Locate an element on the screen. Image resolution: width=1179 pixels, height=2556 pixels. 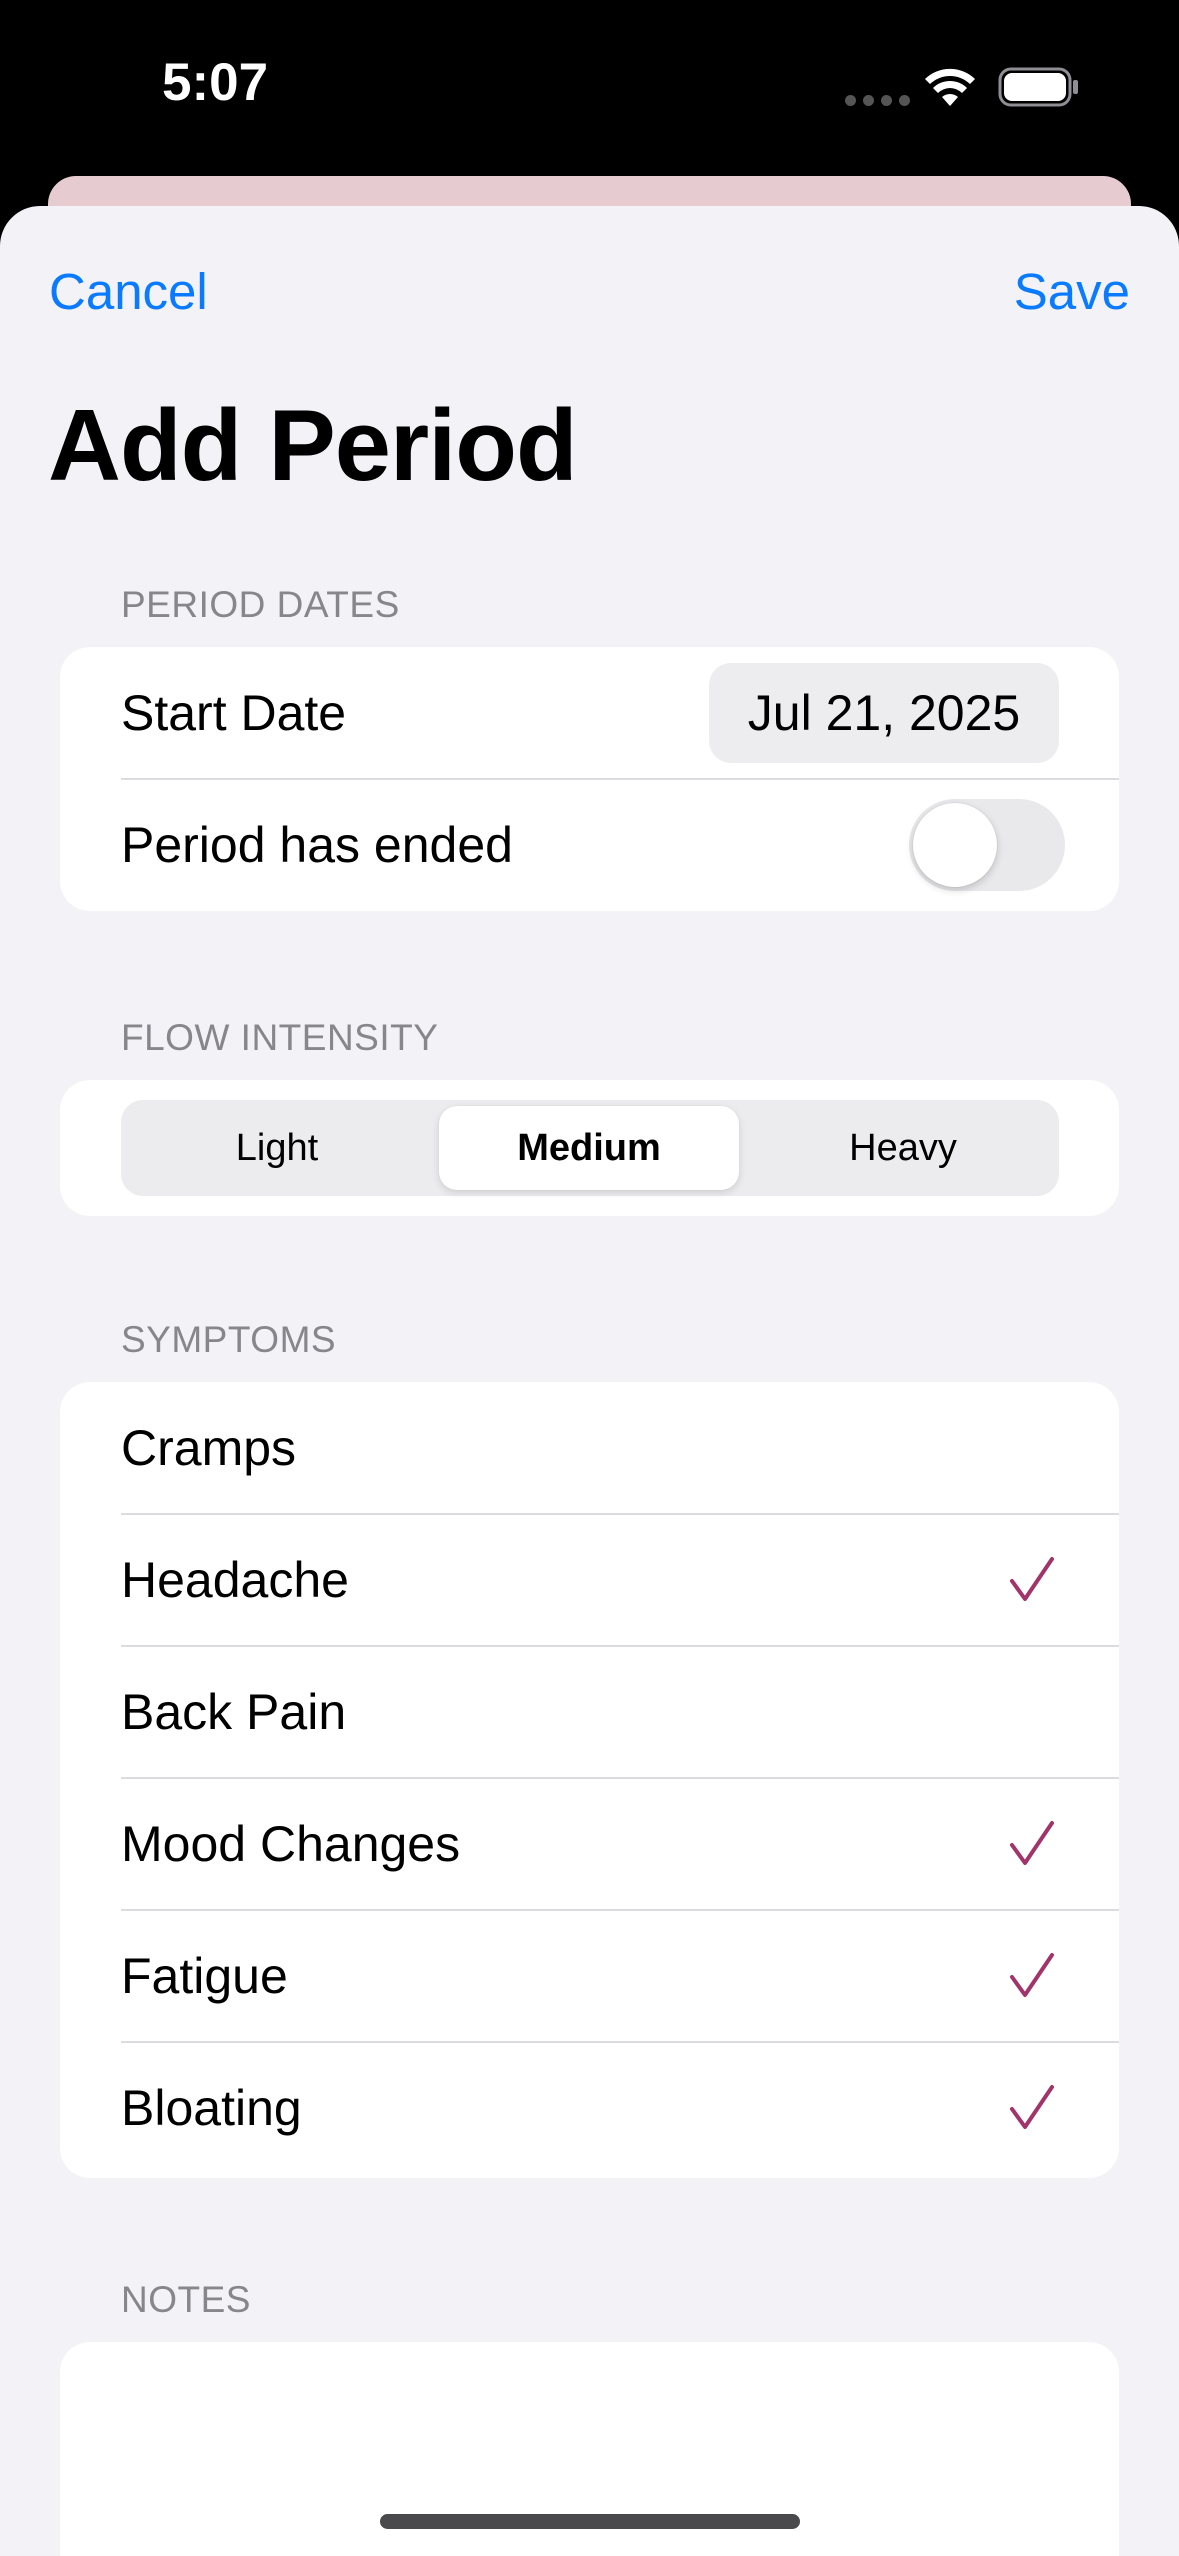
symptom-label: Fatigue is located at coordinates (204, 1976).